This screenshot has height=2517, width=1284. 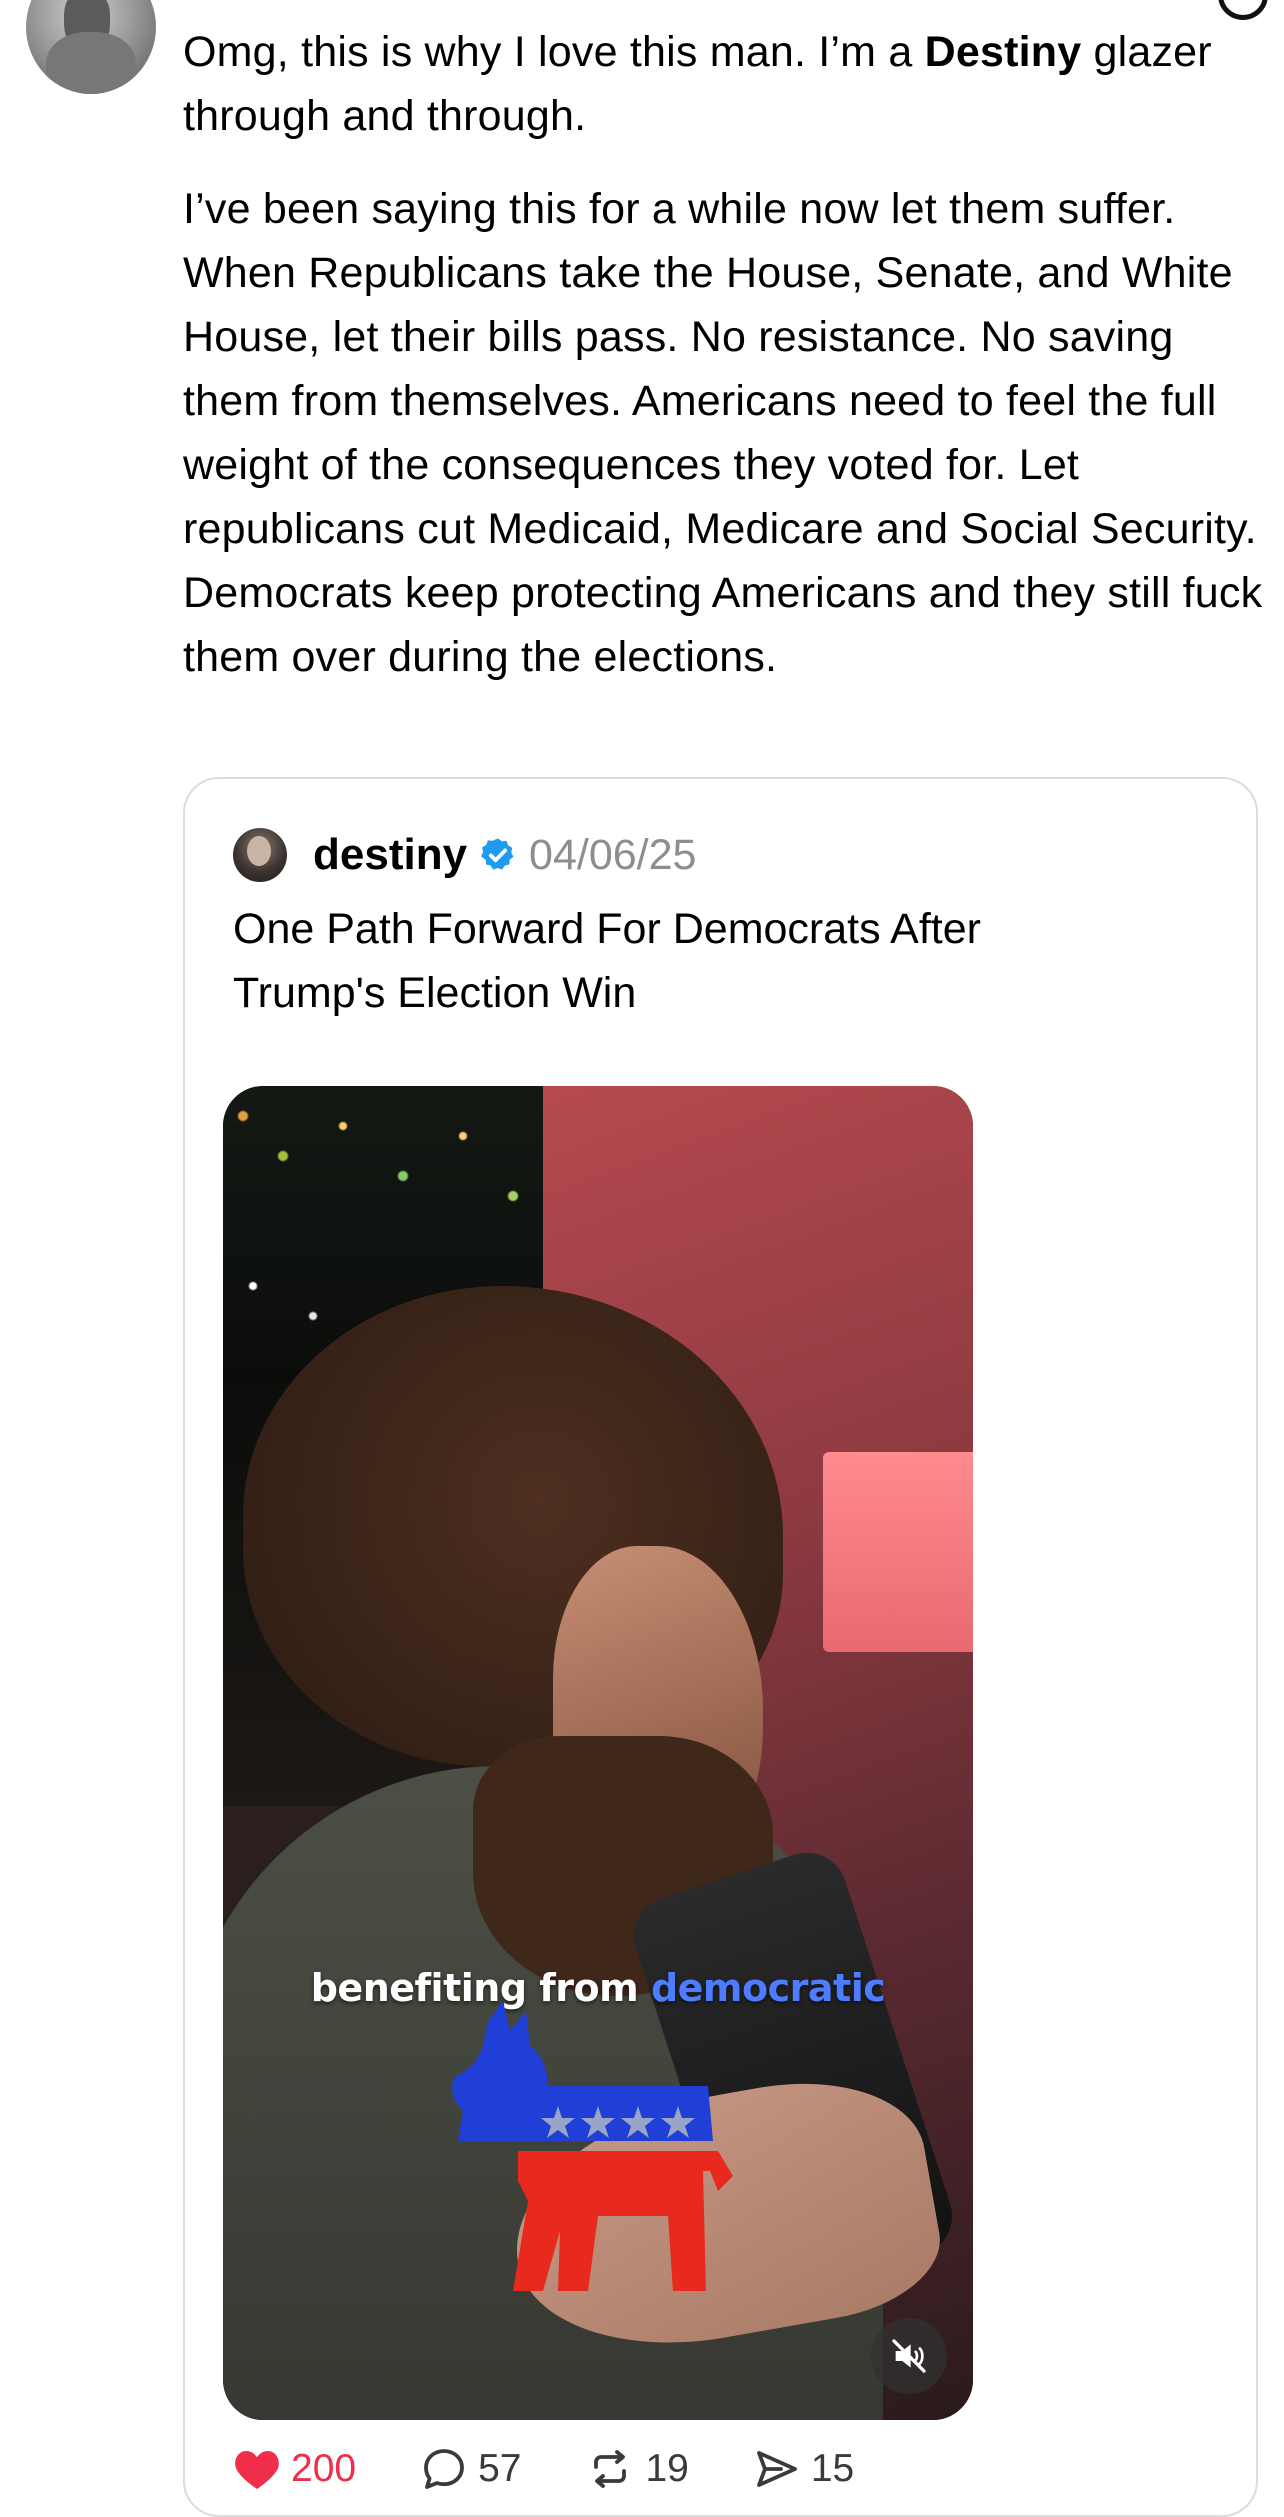 I want to click on share-button: 15, so click(x=803, y=2469).